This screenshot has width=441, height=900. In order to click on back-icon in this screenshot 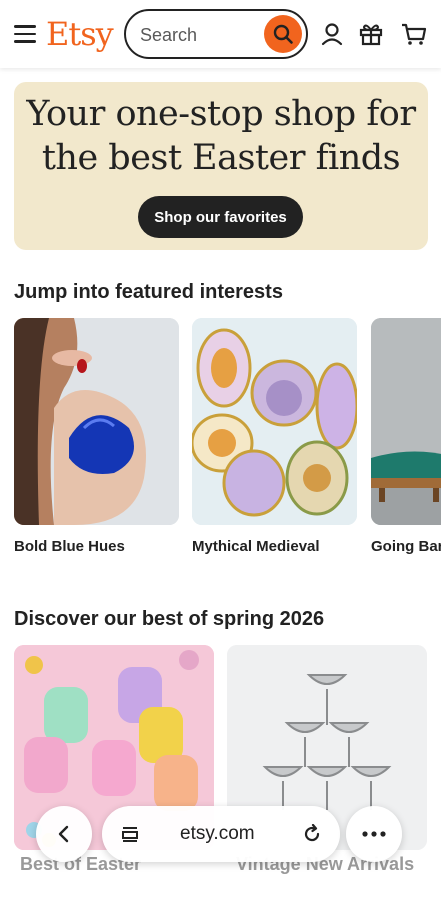, I will do `click(63, 834)`.